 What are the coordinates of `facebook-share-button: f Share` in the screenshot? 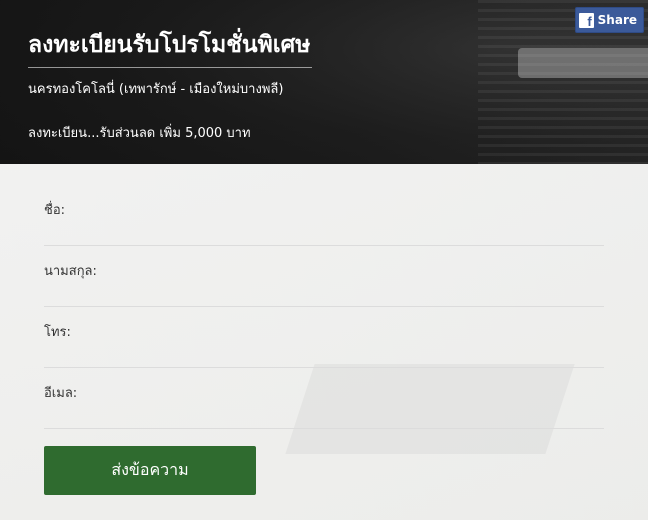 It's located at (609, 20).